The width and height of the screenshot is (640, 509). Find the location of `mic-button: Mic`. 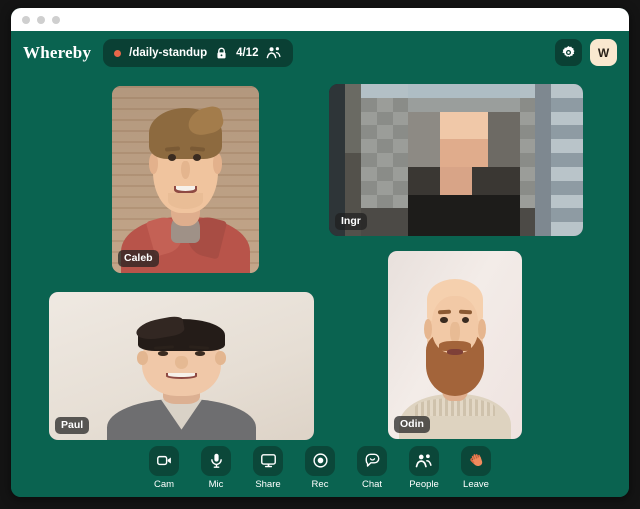

mic-button: Mic is located at coordinates (216, 467).